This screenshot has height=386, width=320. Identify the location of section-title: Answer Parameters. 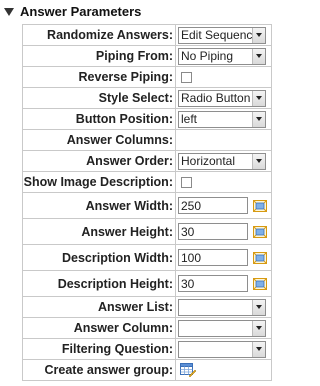
(81, 11).